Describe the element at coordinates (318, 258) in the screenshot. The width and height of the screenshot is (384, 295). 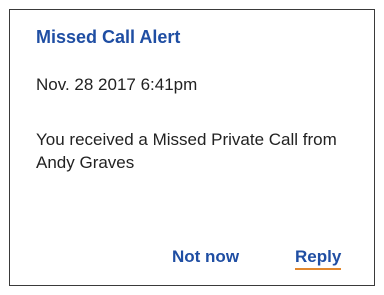
I see `reply-button: Reply` at that location.